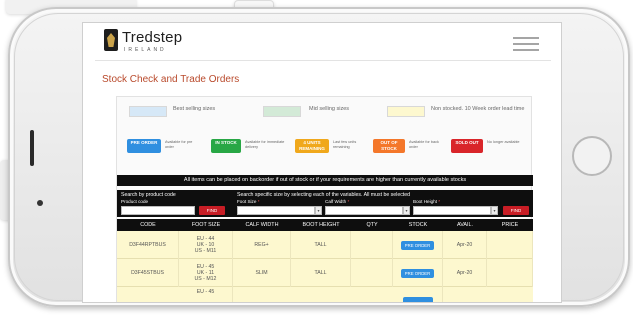 The height and width of the screenshot is (315, 633). What do you see at coordinates (40, 203) in the screenshot?
I see `phone-camera` at bounding box center [40, 203].